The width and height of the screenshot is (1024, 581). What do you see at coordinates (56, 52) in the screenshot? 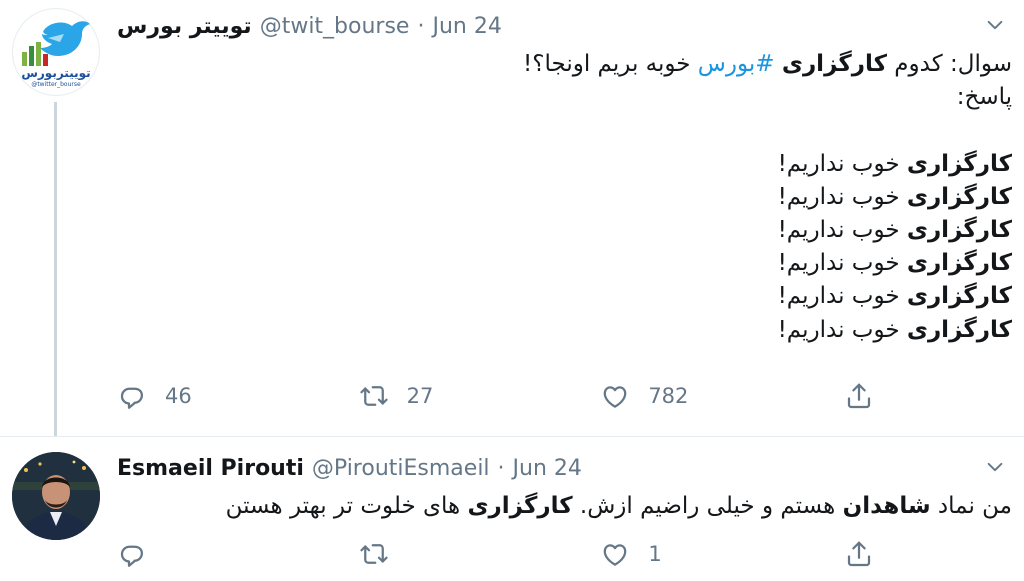
I see `avatar: توییتربورس @twitter_bourse` at bounding box center [56, 52].